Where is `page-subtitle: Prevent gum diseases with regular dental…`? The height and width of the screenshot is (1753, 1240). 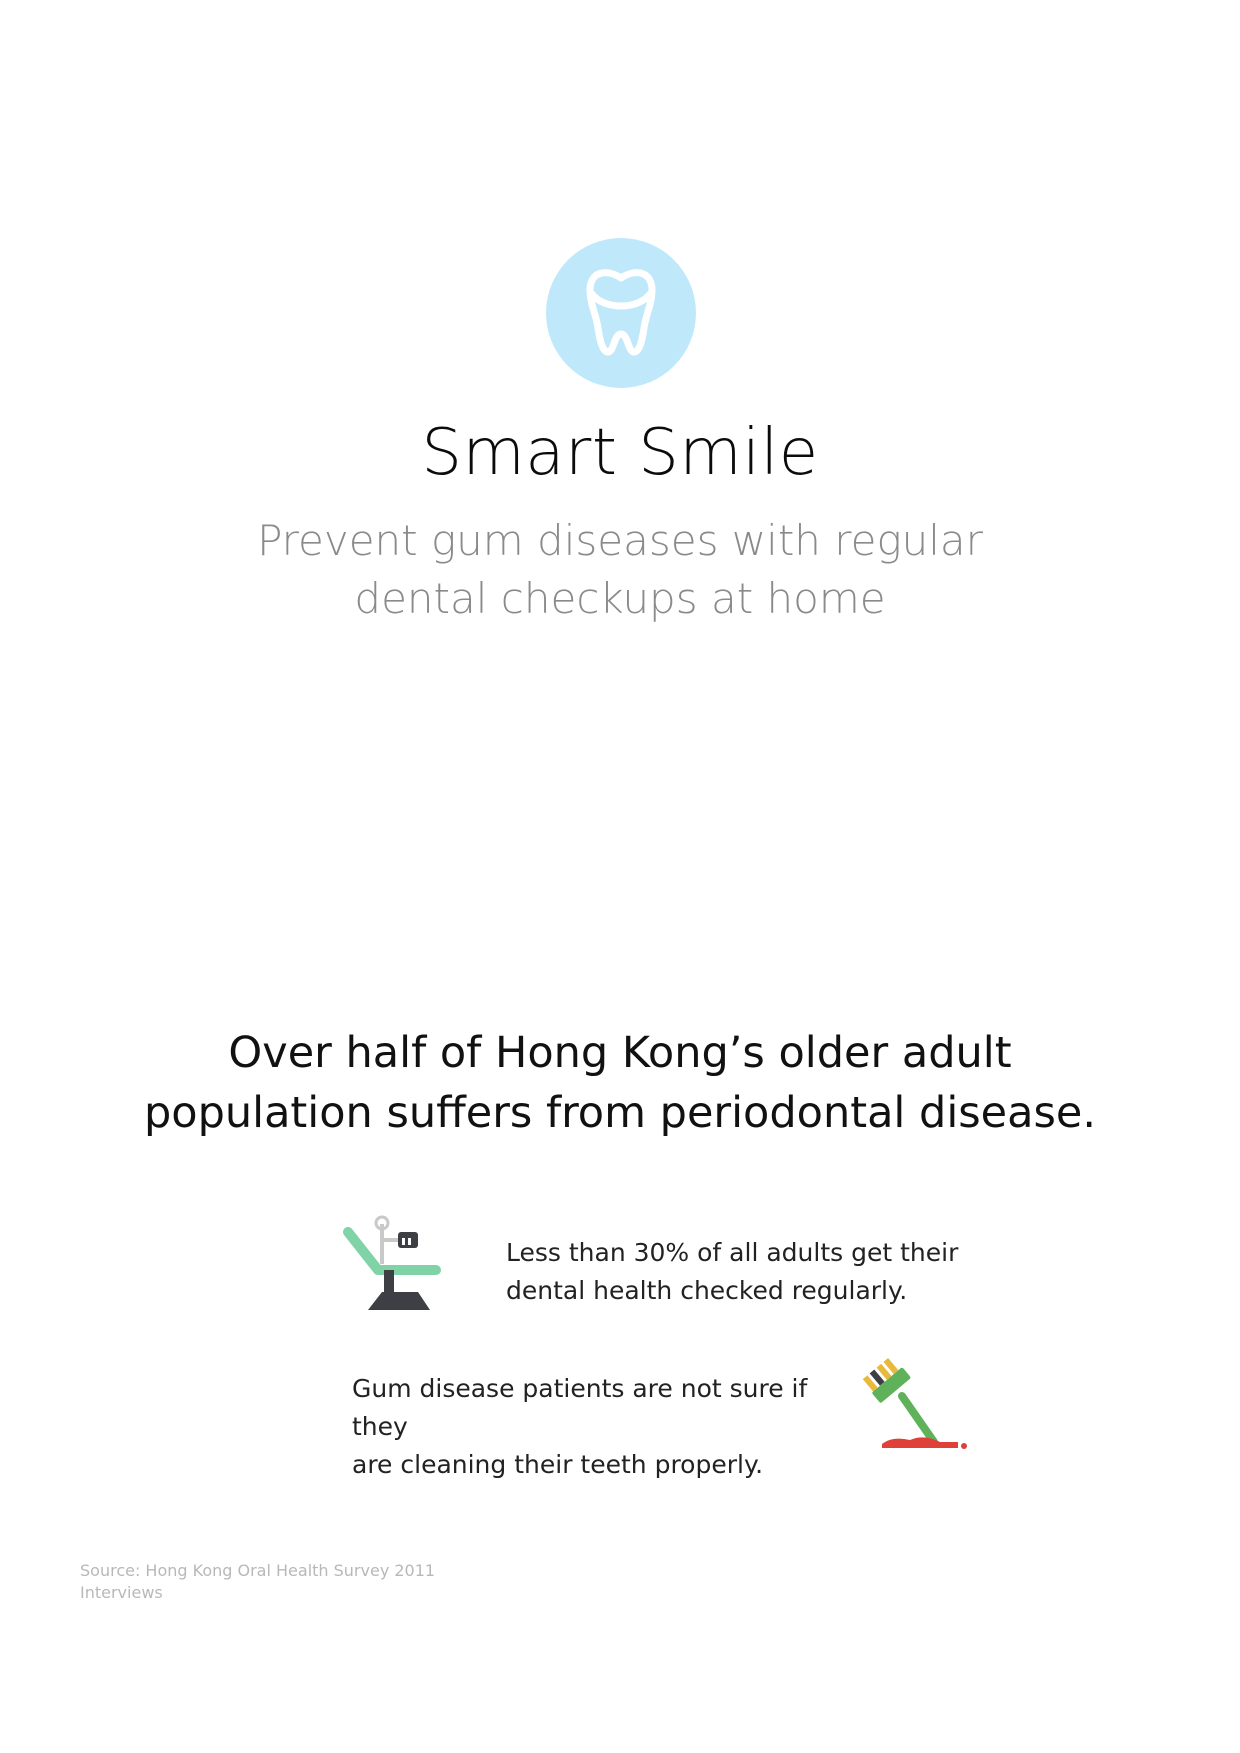 page-subtitle: Prevent gum diseases with regular dental… is located at coordinates (620, 570).